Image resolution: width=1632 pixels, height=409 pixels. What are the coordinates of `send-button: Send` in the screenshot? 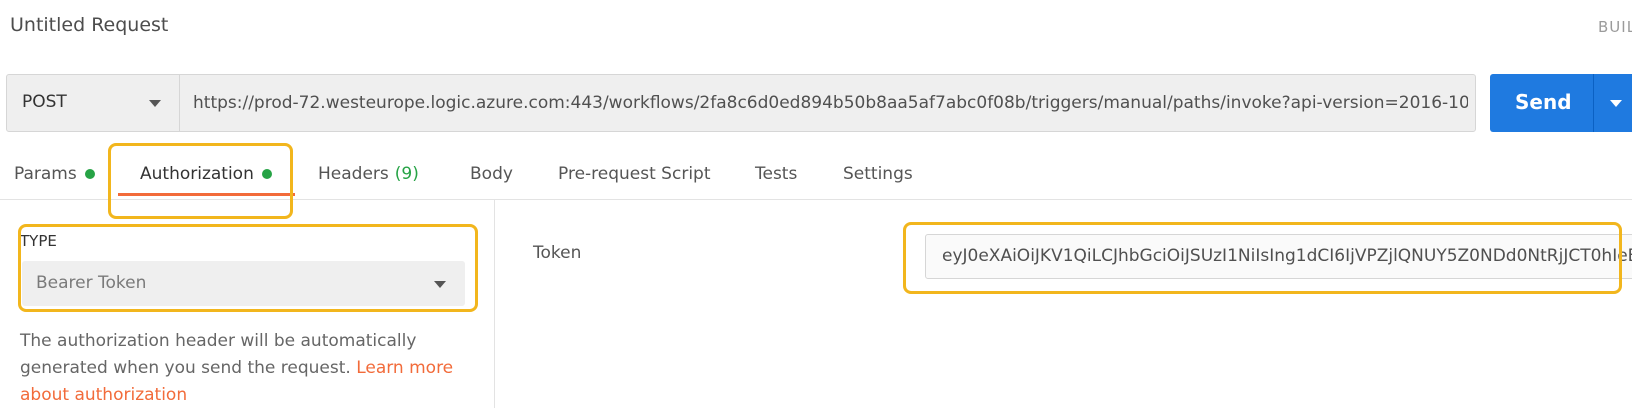 It's located at (1561, 103).